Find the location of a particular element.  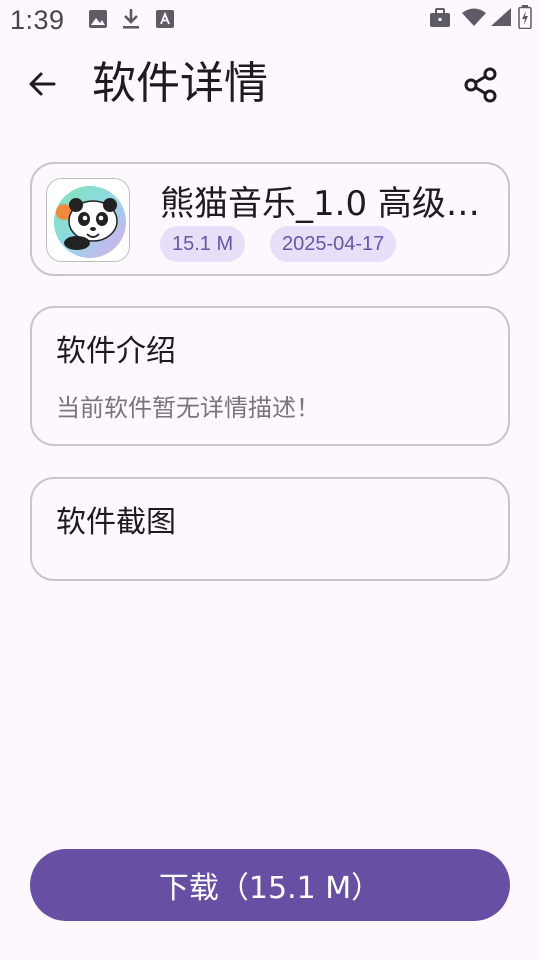

app-icon is located at coordinates (88, 220).